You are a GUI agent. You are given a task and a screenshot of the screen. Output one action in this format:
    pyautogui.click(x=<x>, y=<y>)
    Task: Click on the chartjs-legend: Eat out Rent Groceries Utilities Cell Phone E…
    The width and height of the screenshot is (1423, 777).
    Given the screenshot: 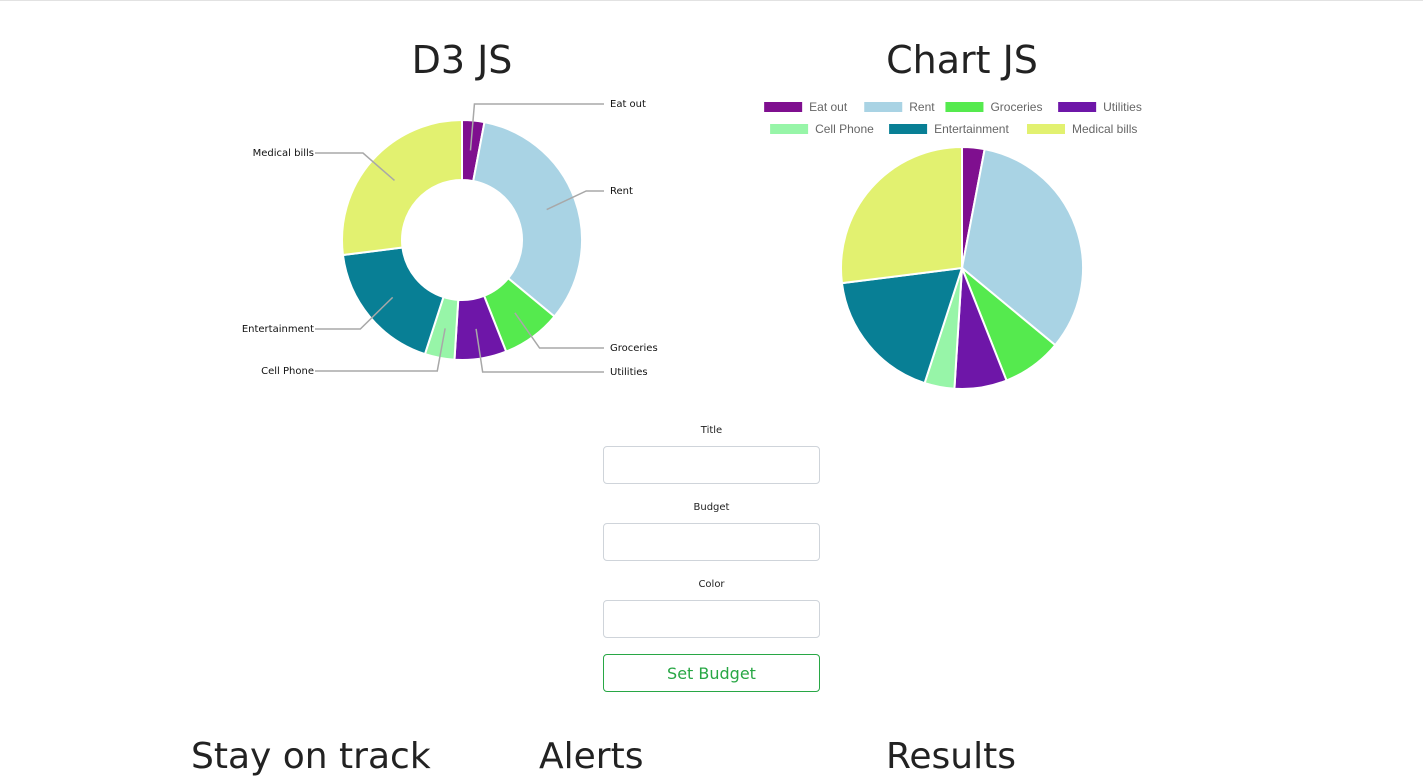 What is the action you would take?
    pyautogui.click(x=953, y=118)
    